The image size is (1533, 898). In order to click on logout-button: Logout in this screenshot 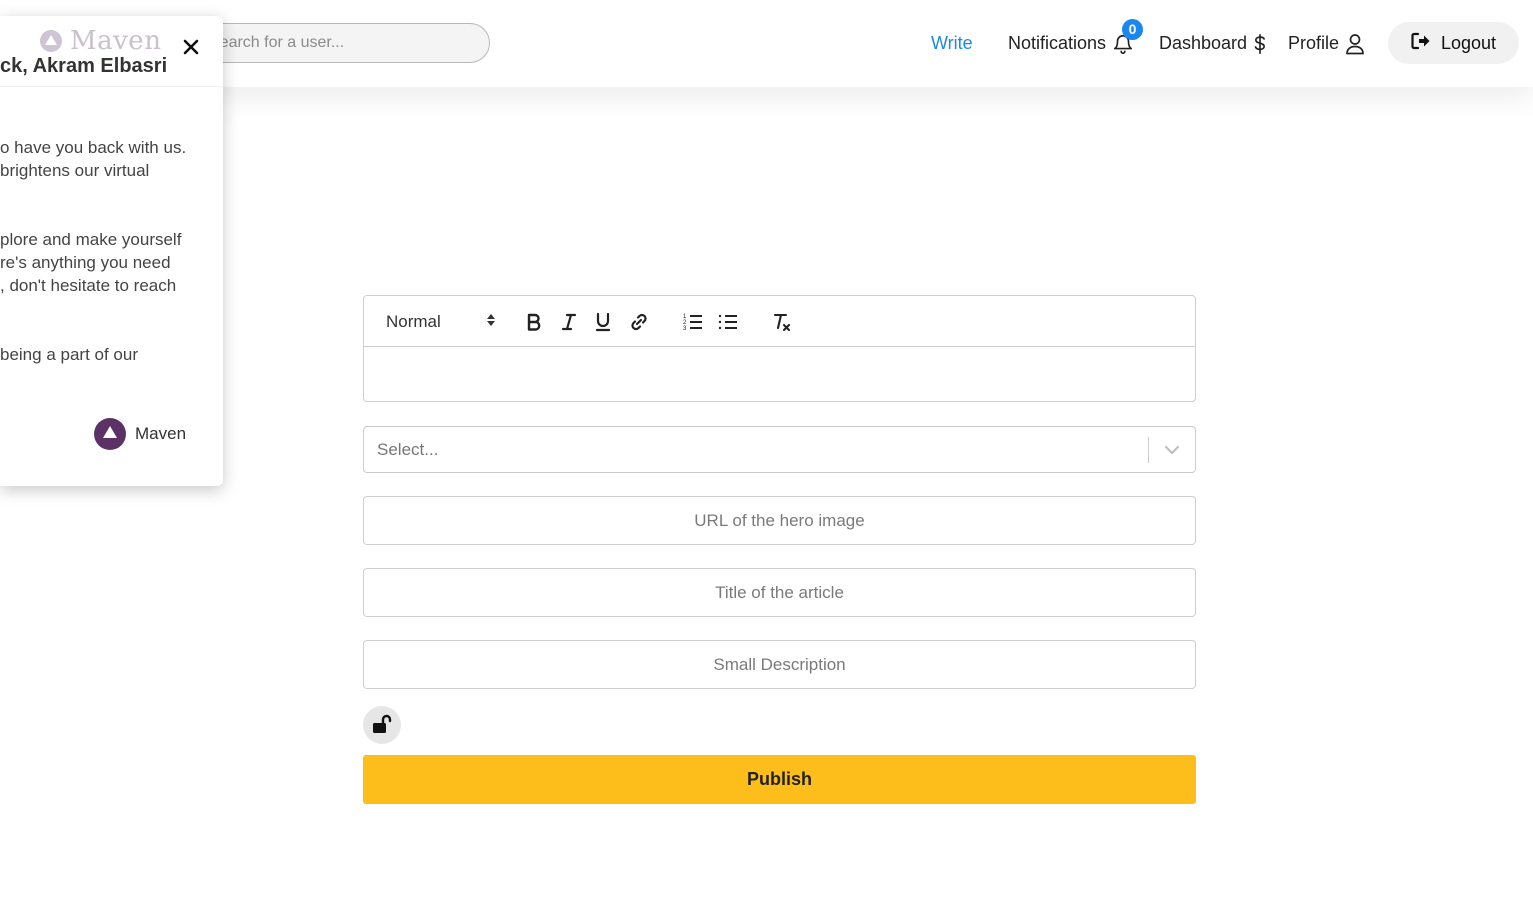, I will do `click(1453, 43)`.